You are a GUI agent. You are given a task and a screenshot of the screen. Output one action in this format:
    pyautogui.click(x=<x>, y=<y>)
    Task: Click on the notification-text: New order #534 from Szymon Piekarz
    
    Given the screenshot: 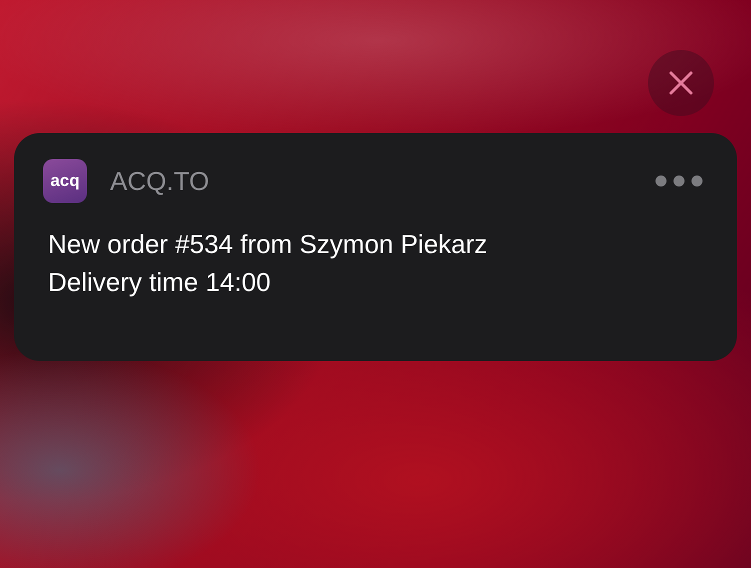 What is the action you would take?
    pyautogui.click(x=268, y=244)
    